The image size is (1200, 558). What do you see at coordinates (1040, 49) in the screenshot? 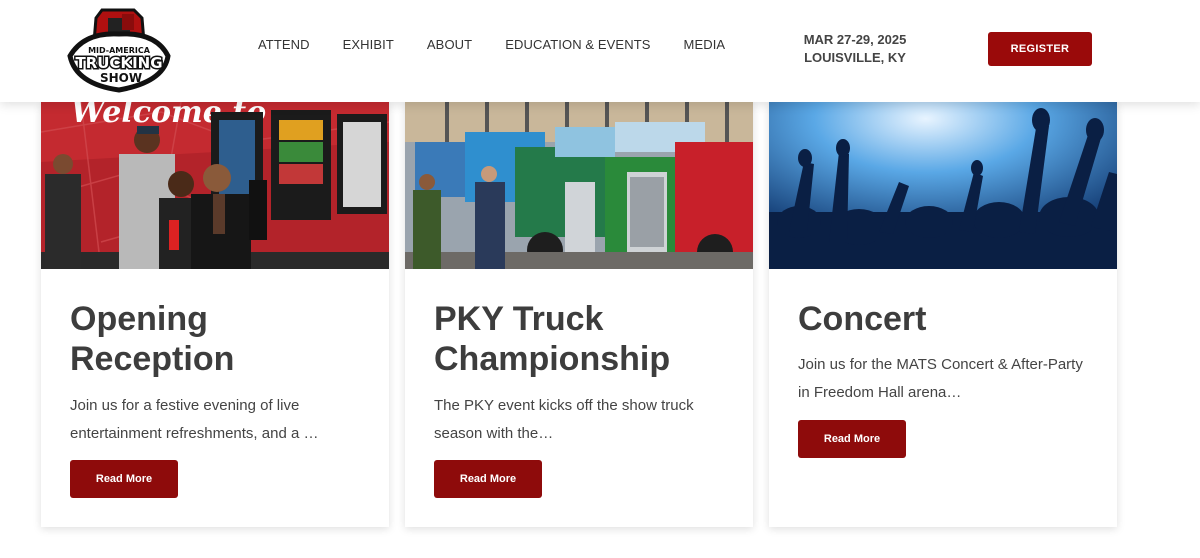
I see `register-button: REGISTER` at bounding box center [1040, 49].